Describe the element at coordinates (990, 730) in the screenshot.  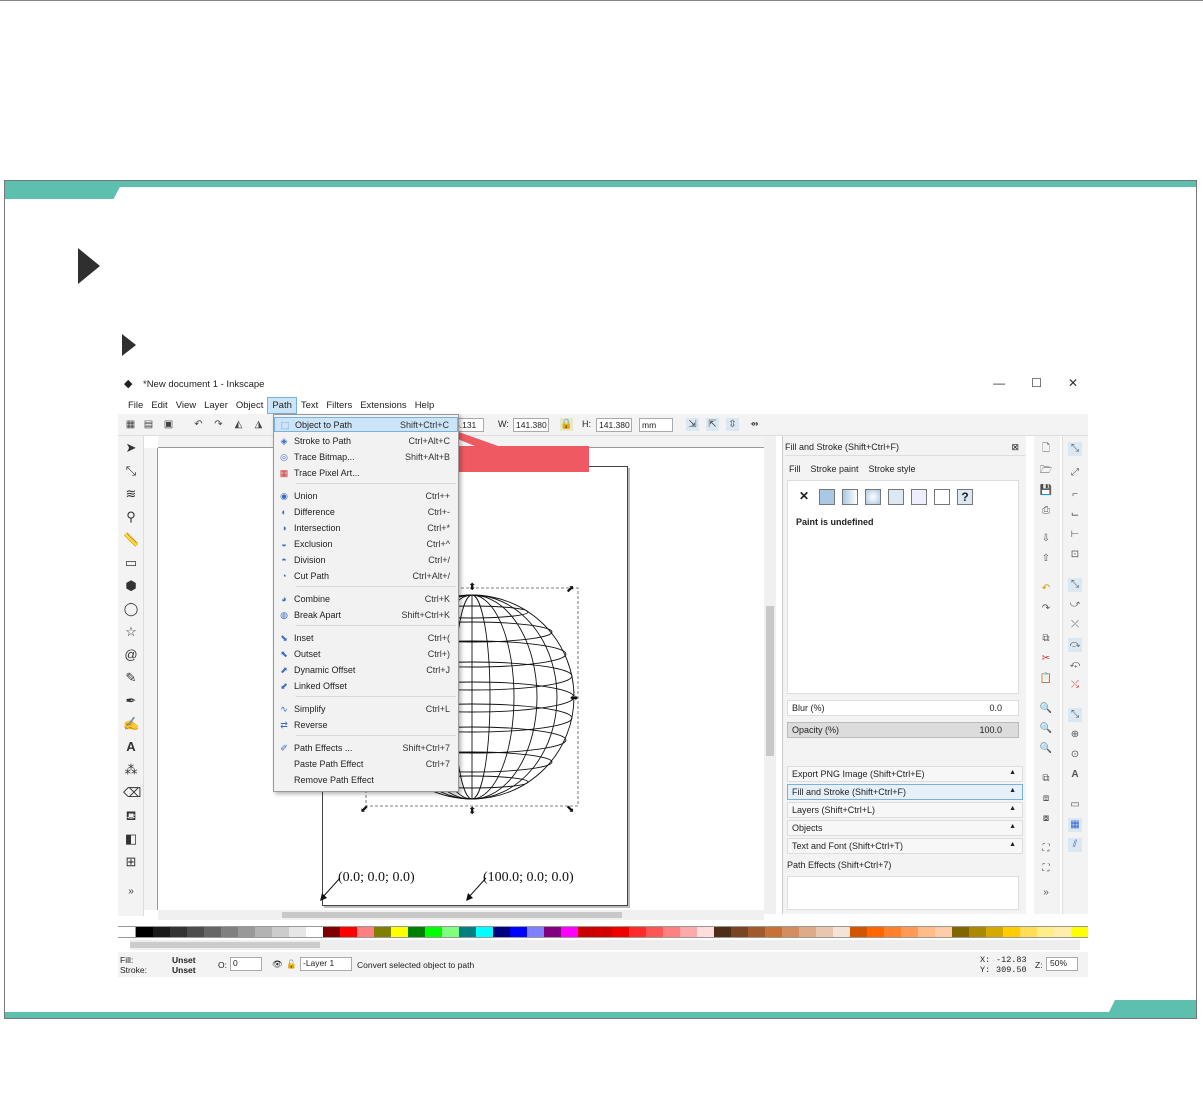
I see `opacity-value: 100.0` at that location.